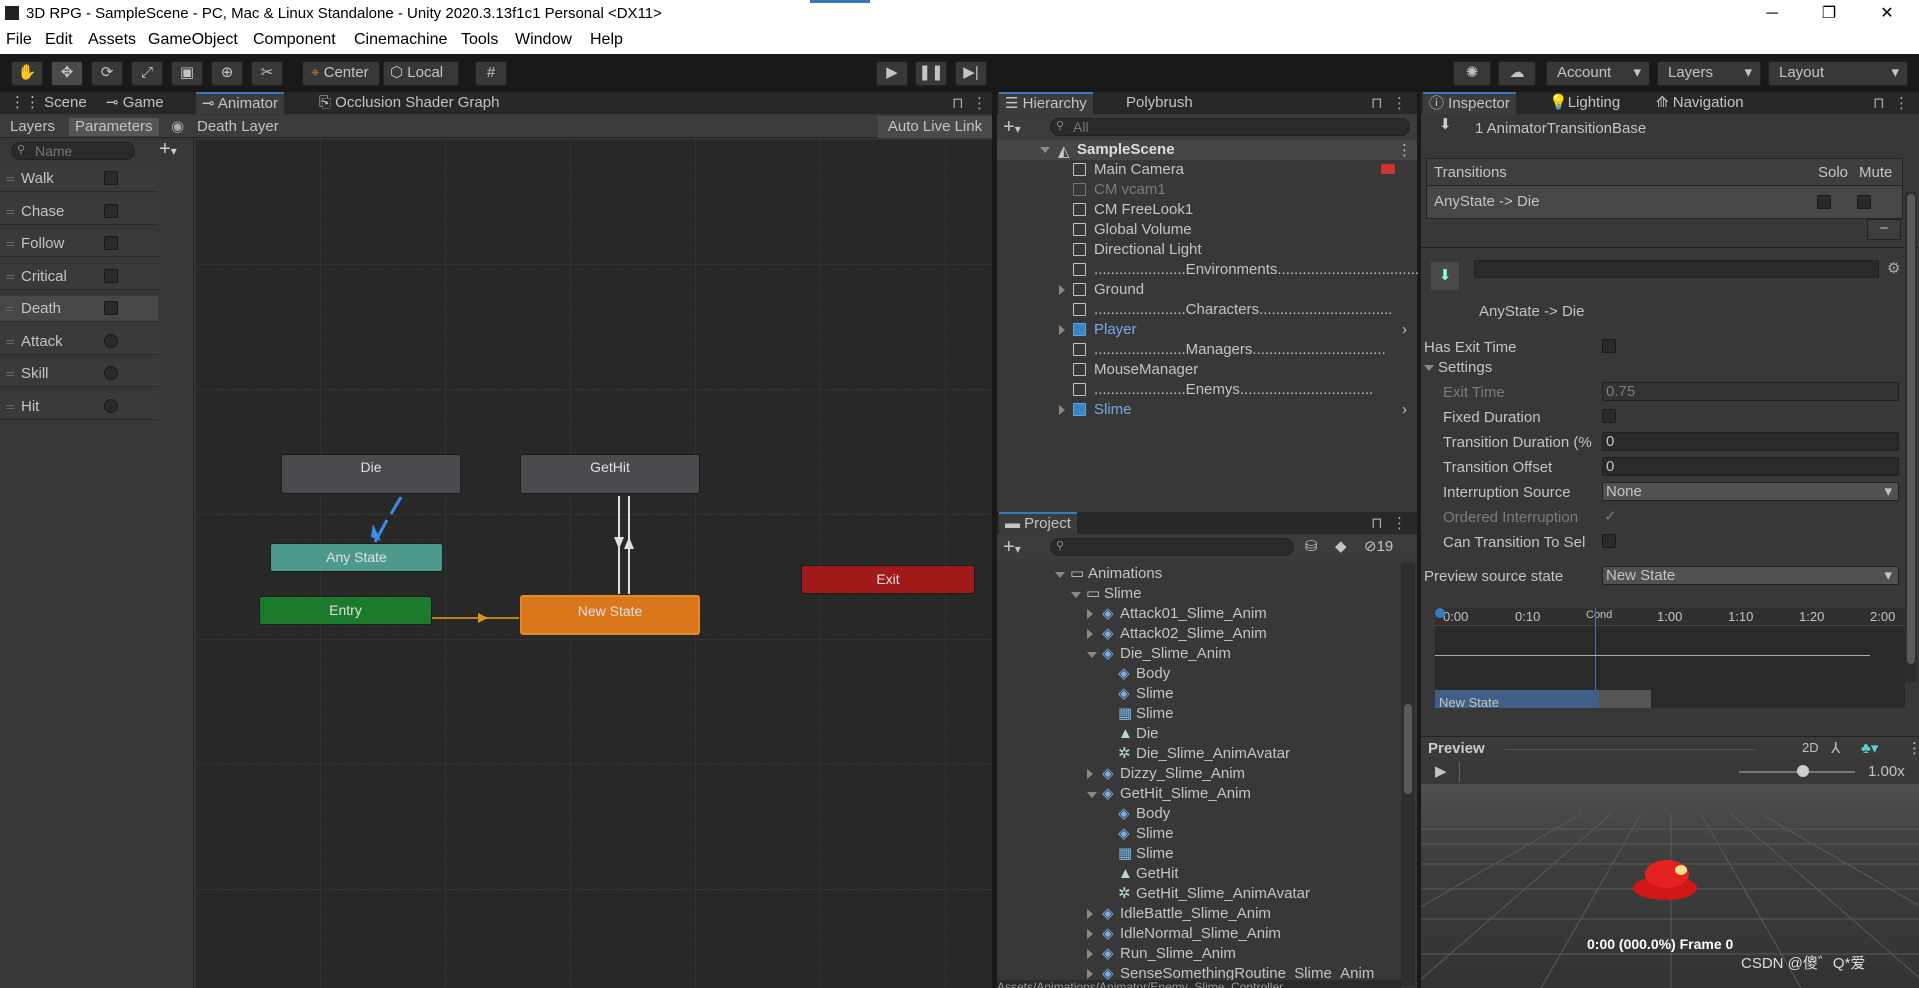 This screenshot has width=1919, height=988. Describe the element at coordinates (935, 127) in the screenshot. I see `auto-live-link-button: Auto Live Link` at that location.